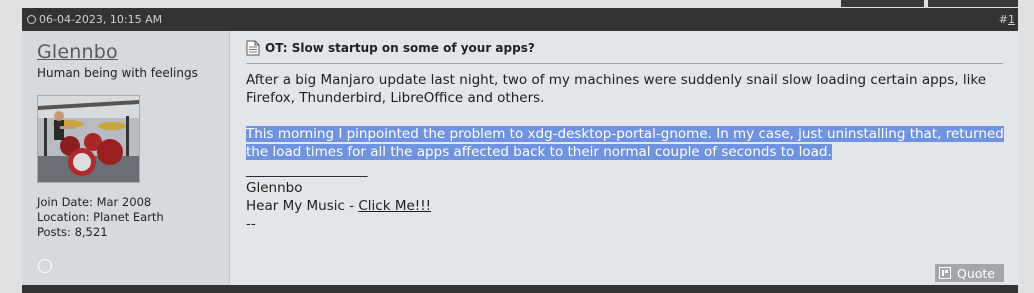  I want to click on post-title: OT: Slow startup on some of your apps?, so click(390, 48).